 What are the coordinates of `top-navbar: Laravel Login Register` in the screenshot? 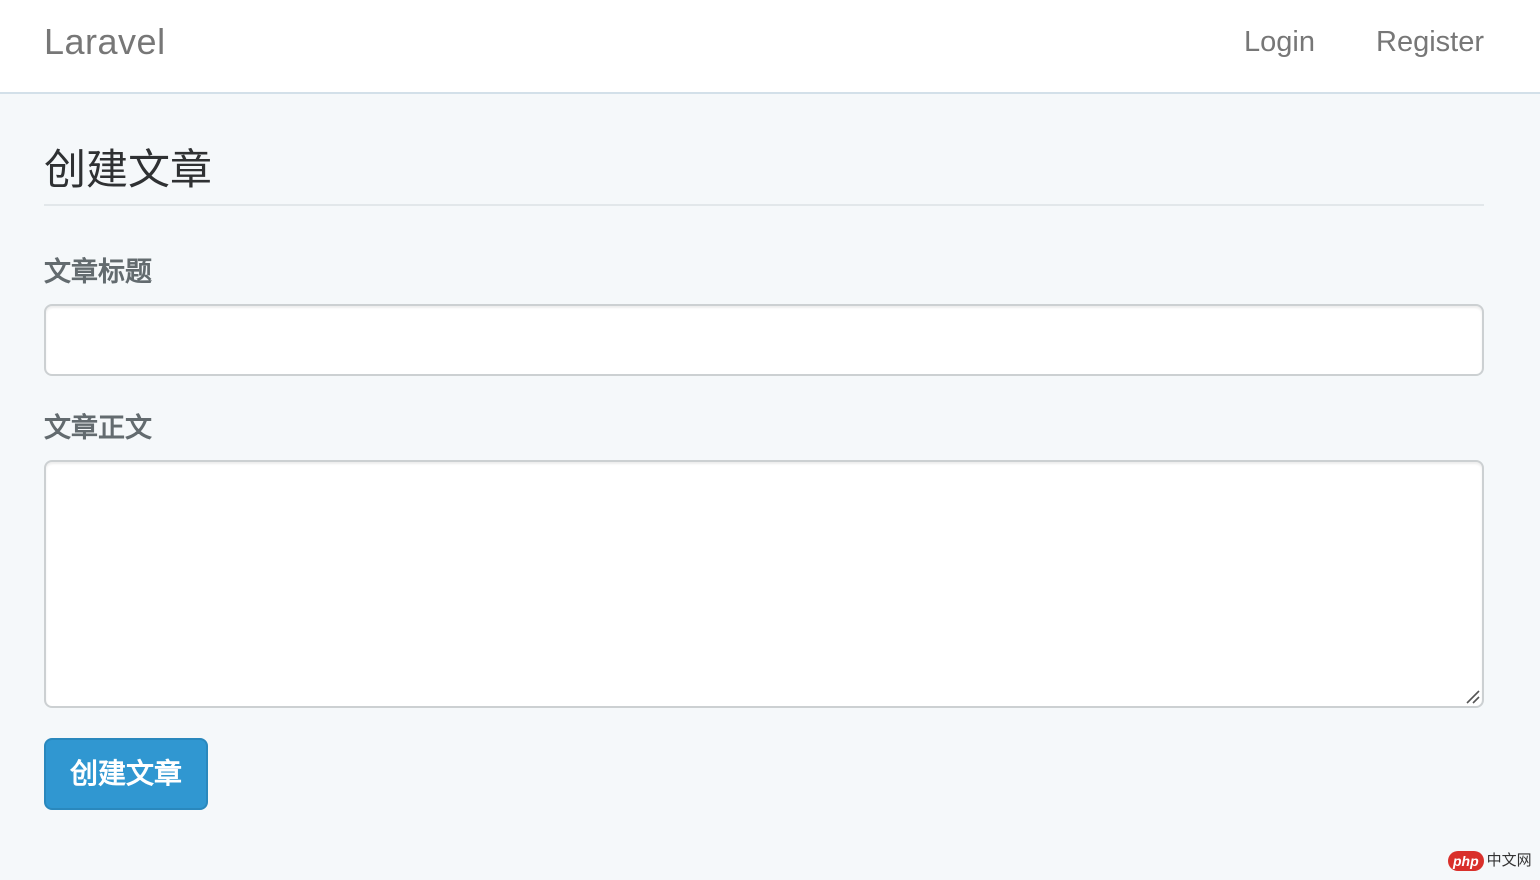 It's located at (770, 47).